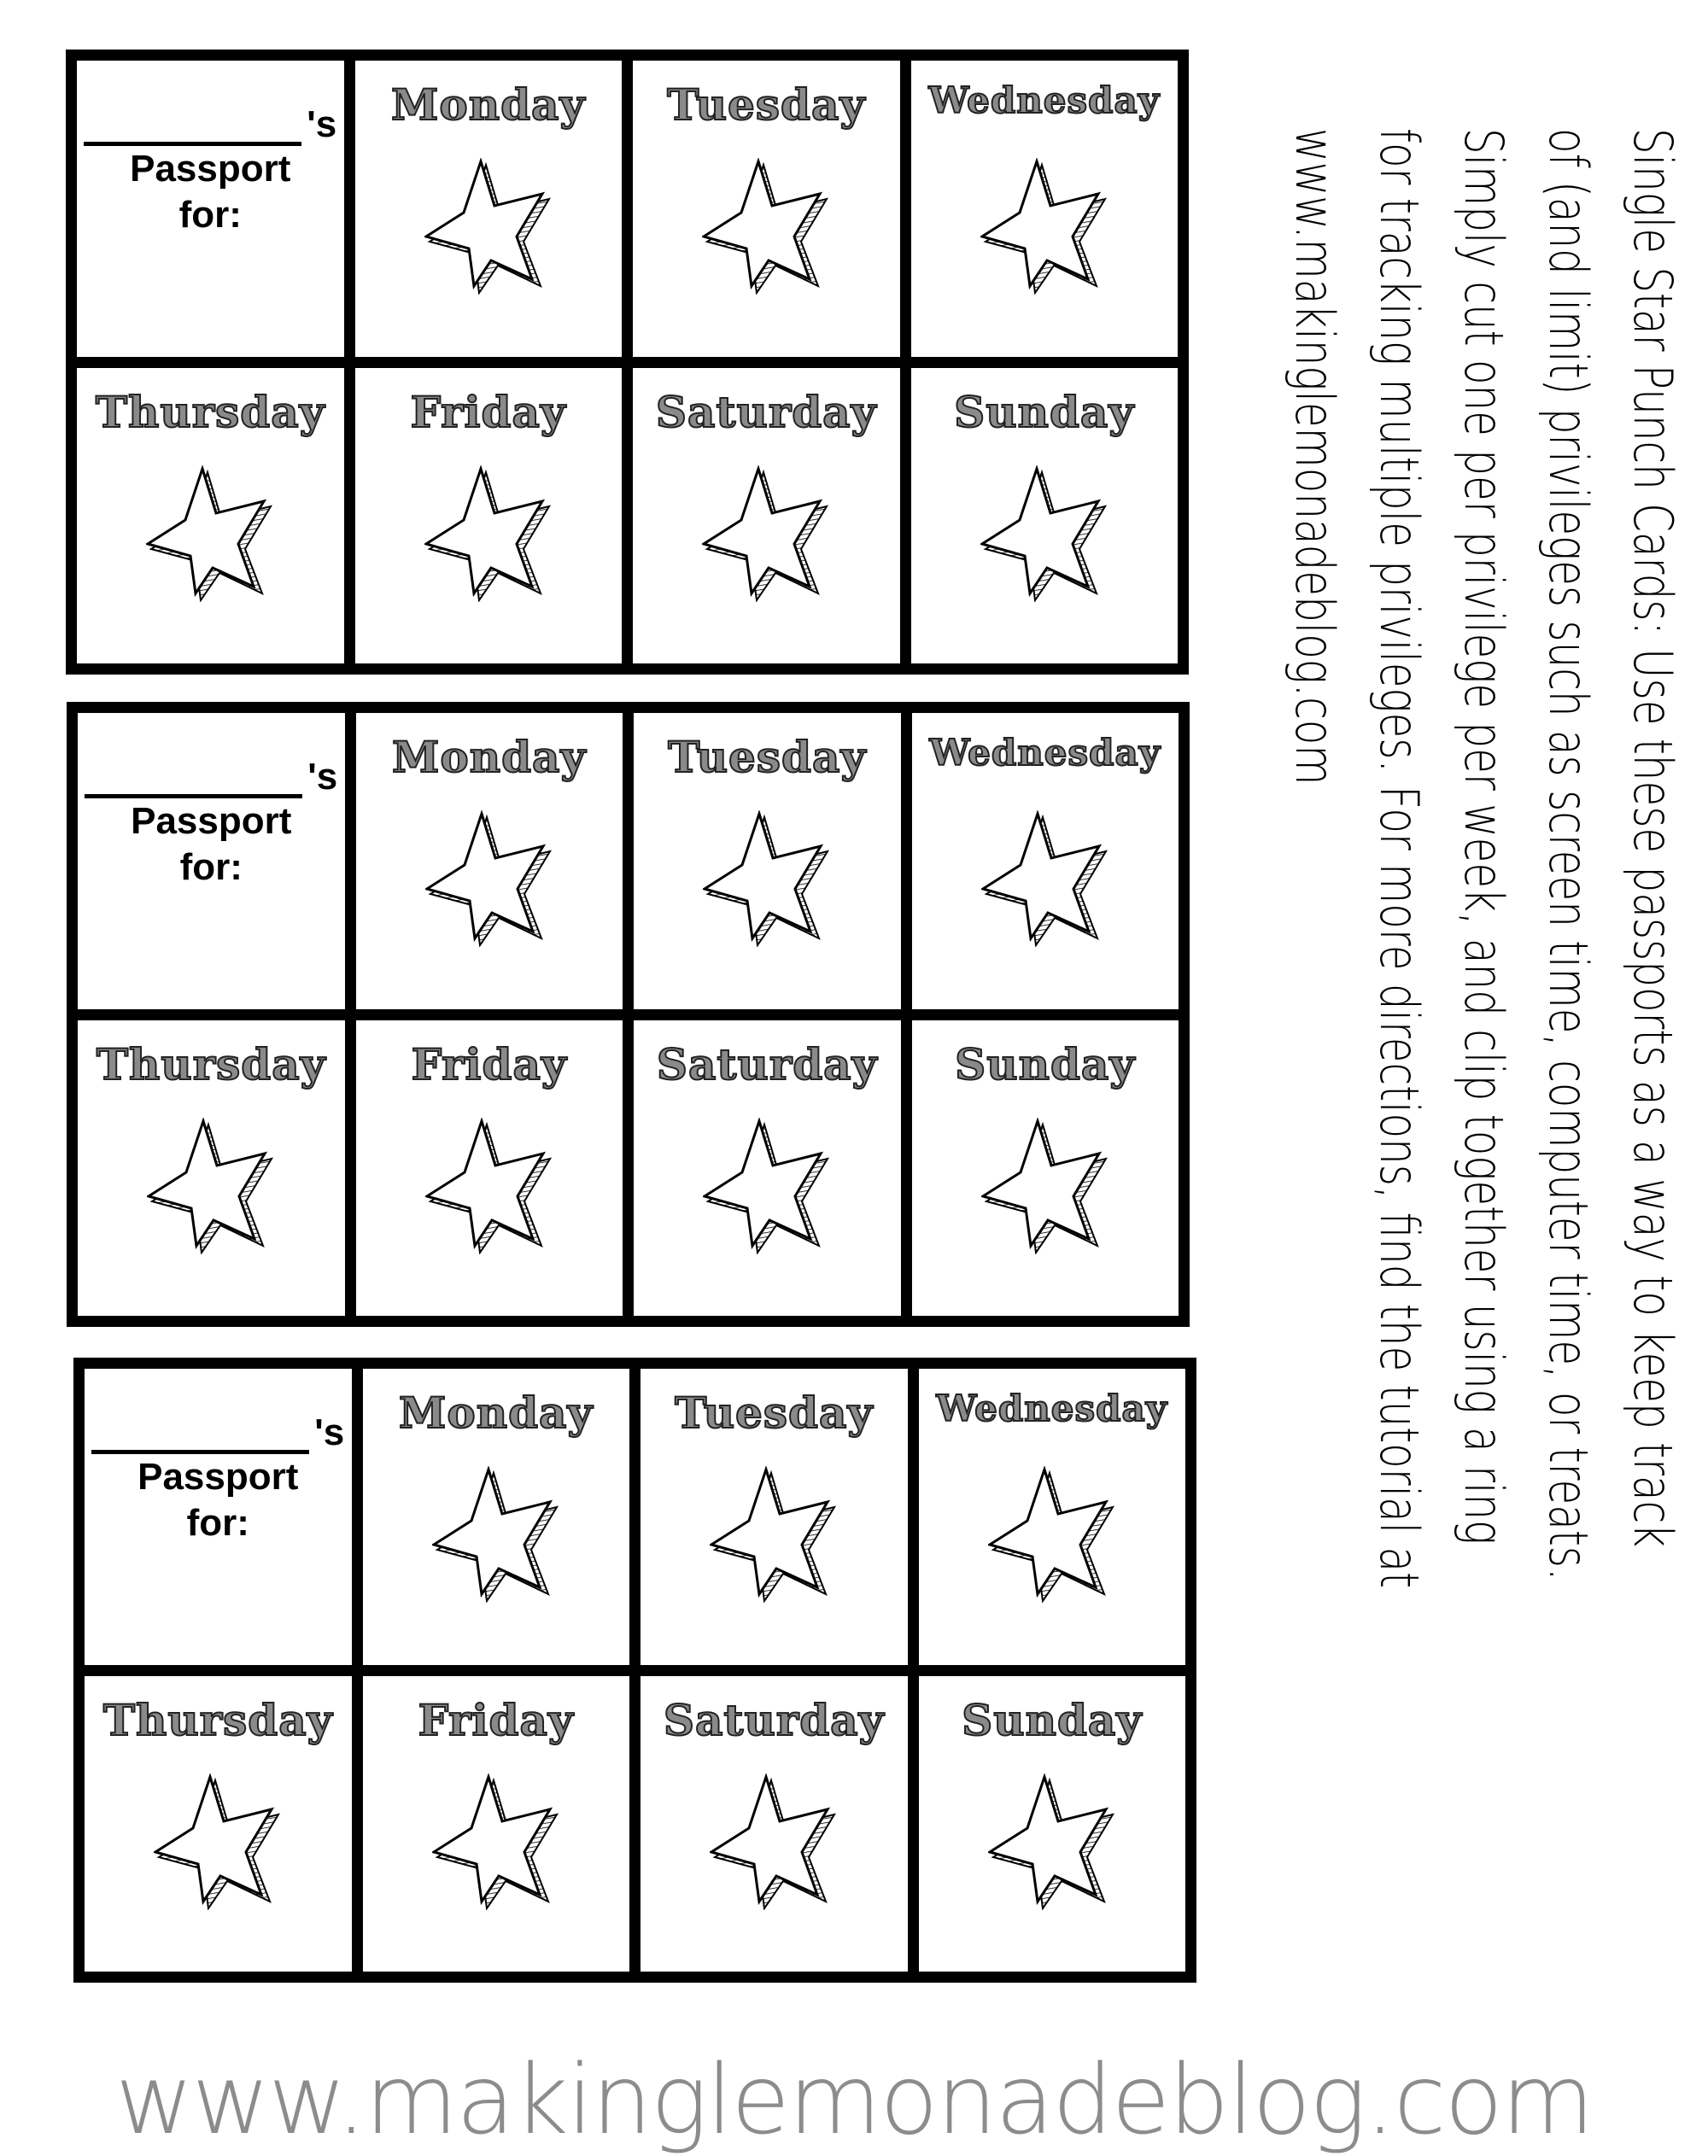 Image resolution: width=1708 pixels, height=2156 pixels. Describe the element at coordinates (1315, 457) in the screenshot. I see `instructions-line: www.makinglemonadeblog.com` at that location.